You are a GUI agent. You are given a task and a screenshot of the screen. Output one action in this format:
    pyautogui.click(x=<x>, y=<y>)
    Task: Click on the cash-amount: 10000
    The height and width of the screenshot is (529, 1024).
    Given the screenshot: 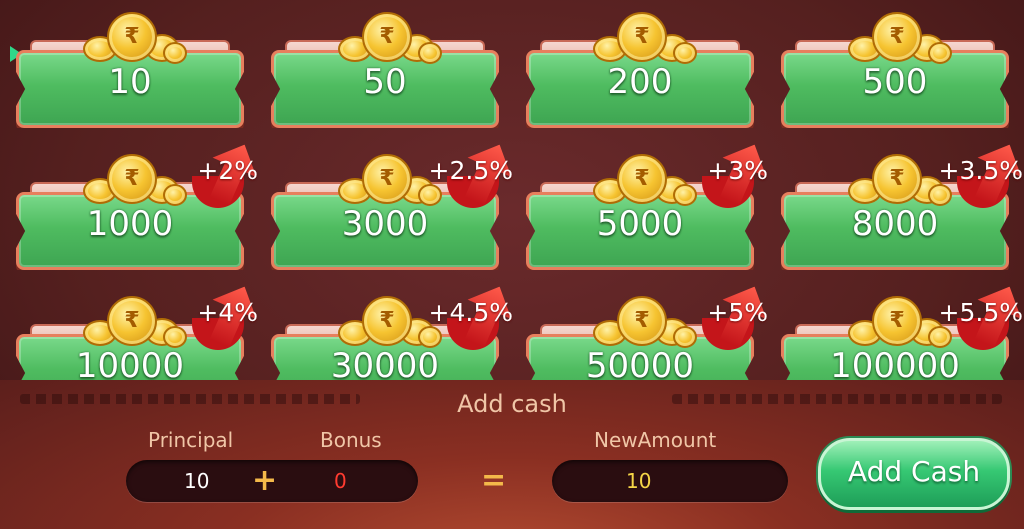 What is the action you would take?
    pyautogui.click(x=130, y=363)
    